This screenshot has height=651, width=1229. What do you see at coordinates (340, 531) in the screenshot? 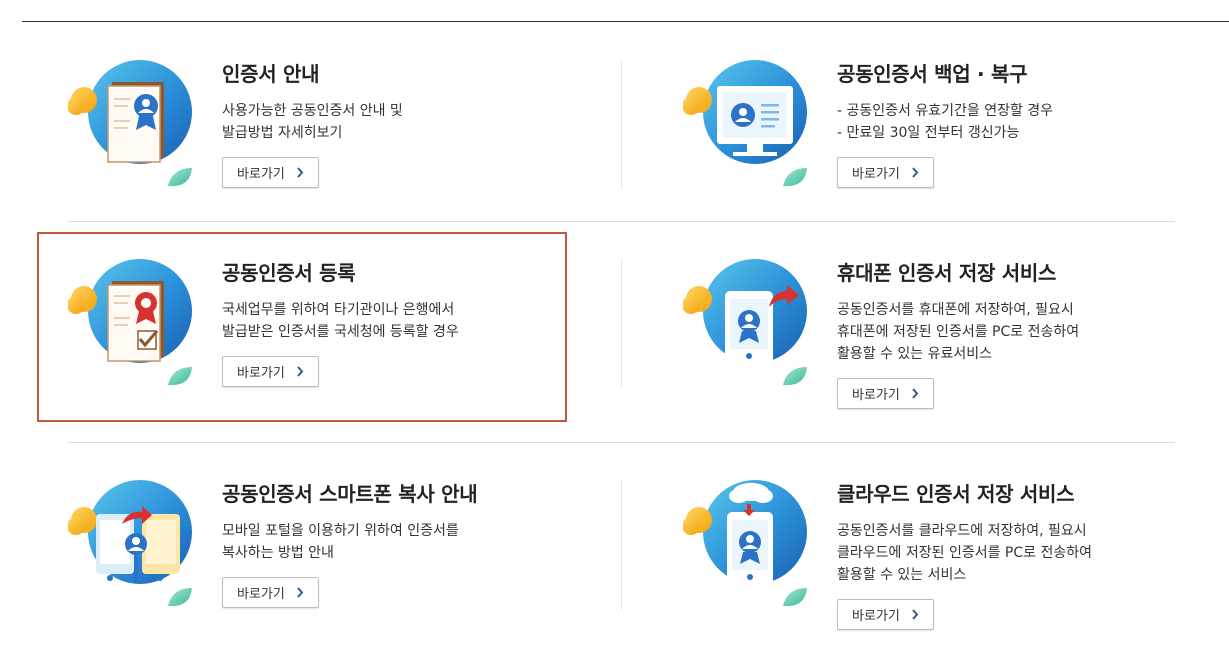
I see `description-line: 모바일 포털을 이용하기 위하여 인증서를` at bounding box center [340, 531].